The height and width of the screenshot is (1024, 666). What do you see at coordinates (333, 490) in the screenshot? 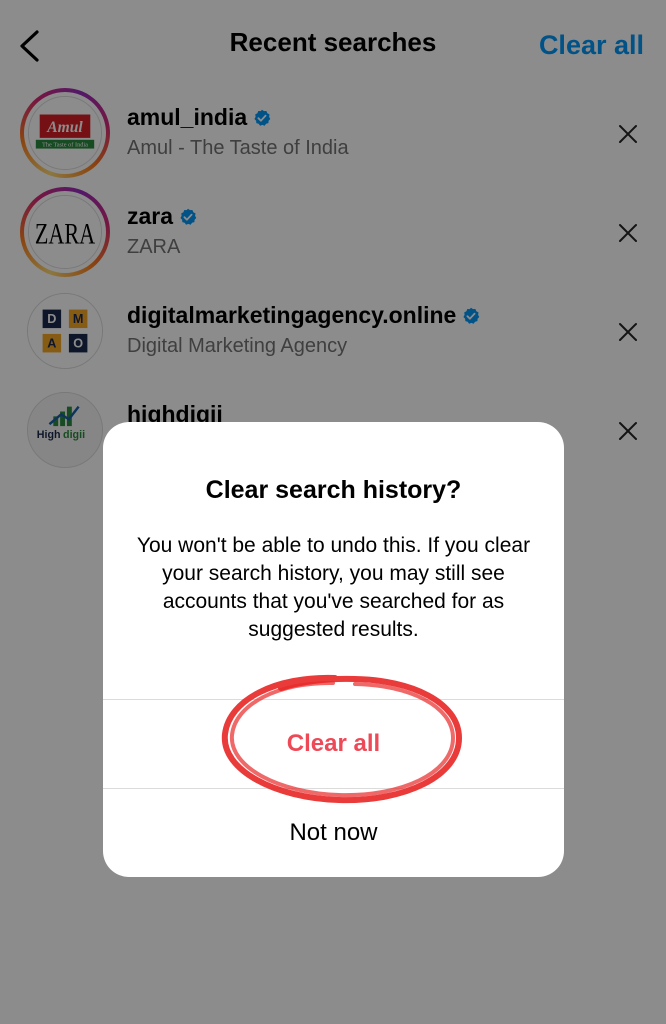
I see `dialog-title: Clear search history?` at bounding box center [333, 490].